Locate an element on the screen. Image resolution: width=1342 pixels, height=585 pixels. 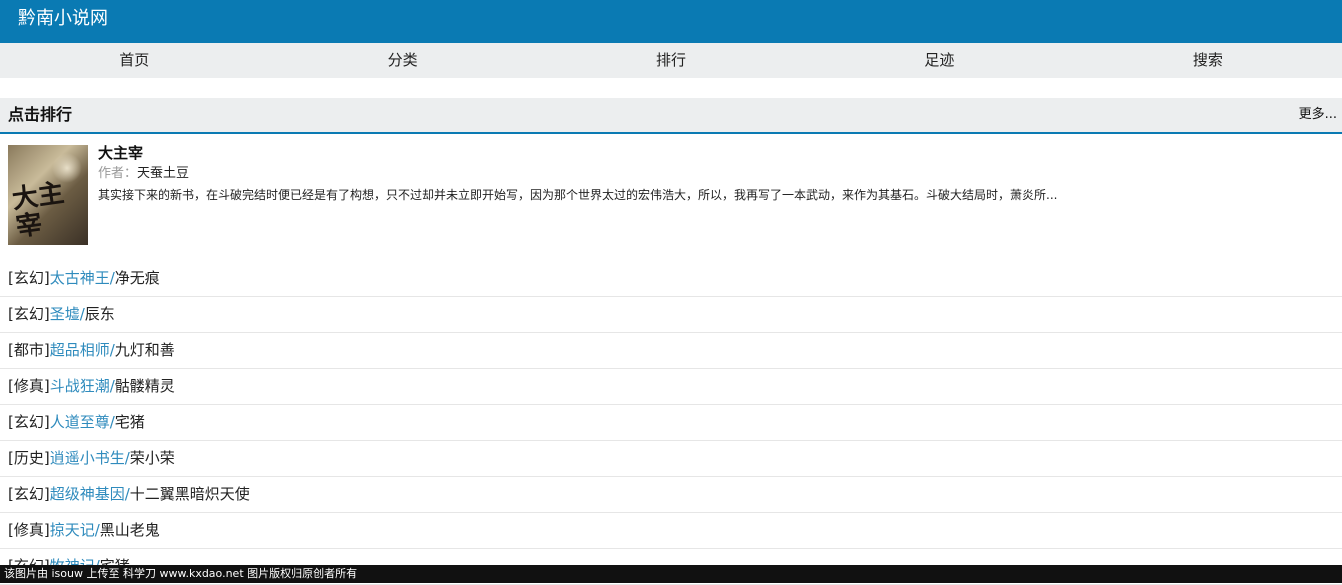
site-title: 黔南小说网 is located at coordinates (63, 19).